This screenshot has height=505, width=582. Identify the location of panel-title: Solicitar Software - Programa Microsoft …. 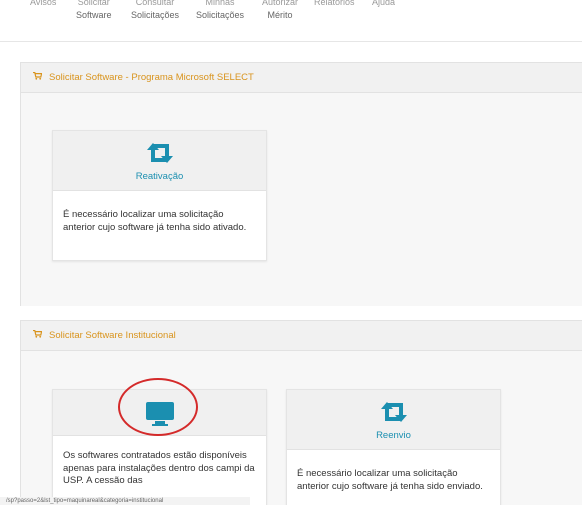
(151, 77).